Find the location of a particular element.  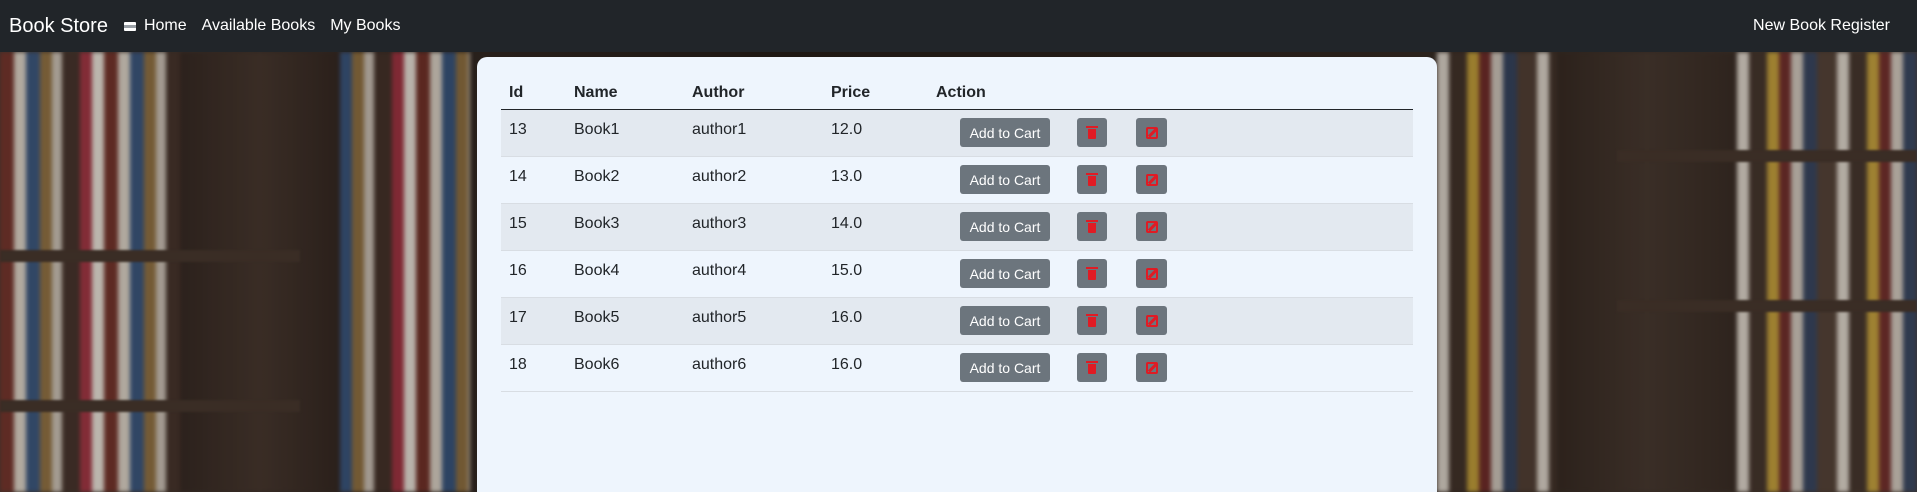

cell-price: 14.0 is located at coordinates (847, 223).